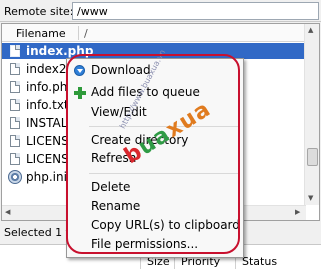 This screenshot has height=270, width=321. I want to click on menu-item-delete: Delete, so click(155, 187).